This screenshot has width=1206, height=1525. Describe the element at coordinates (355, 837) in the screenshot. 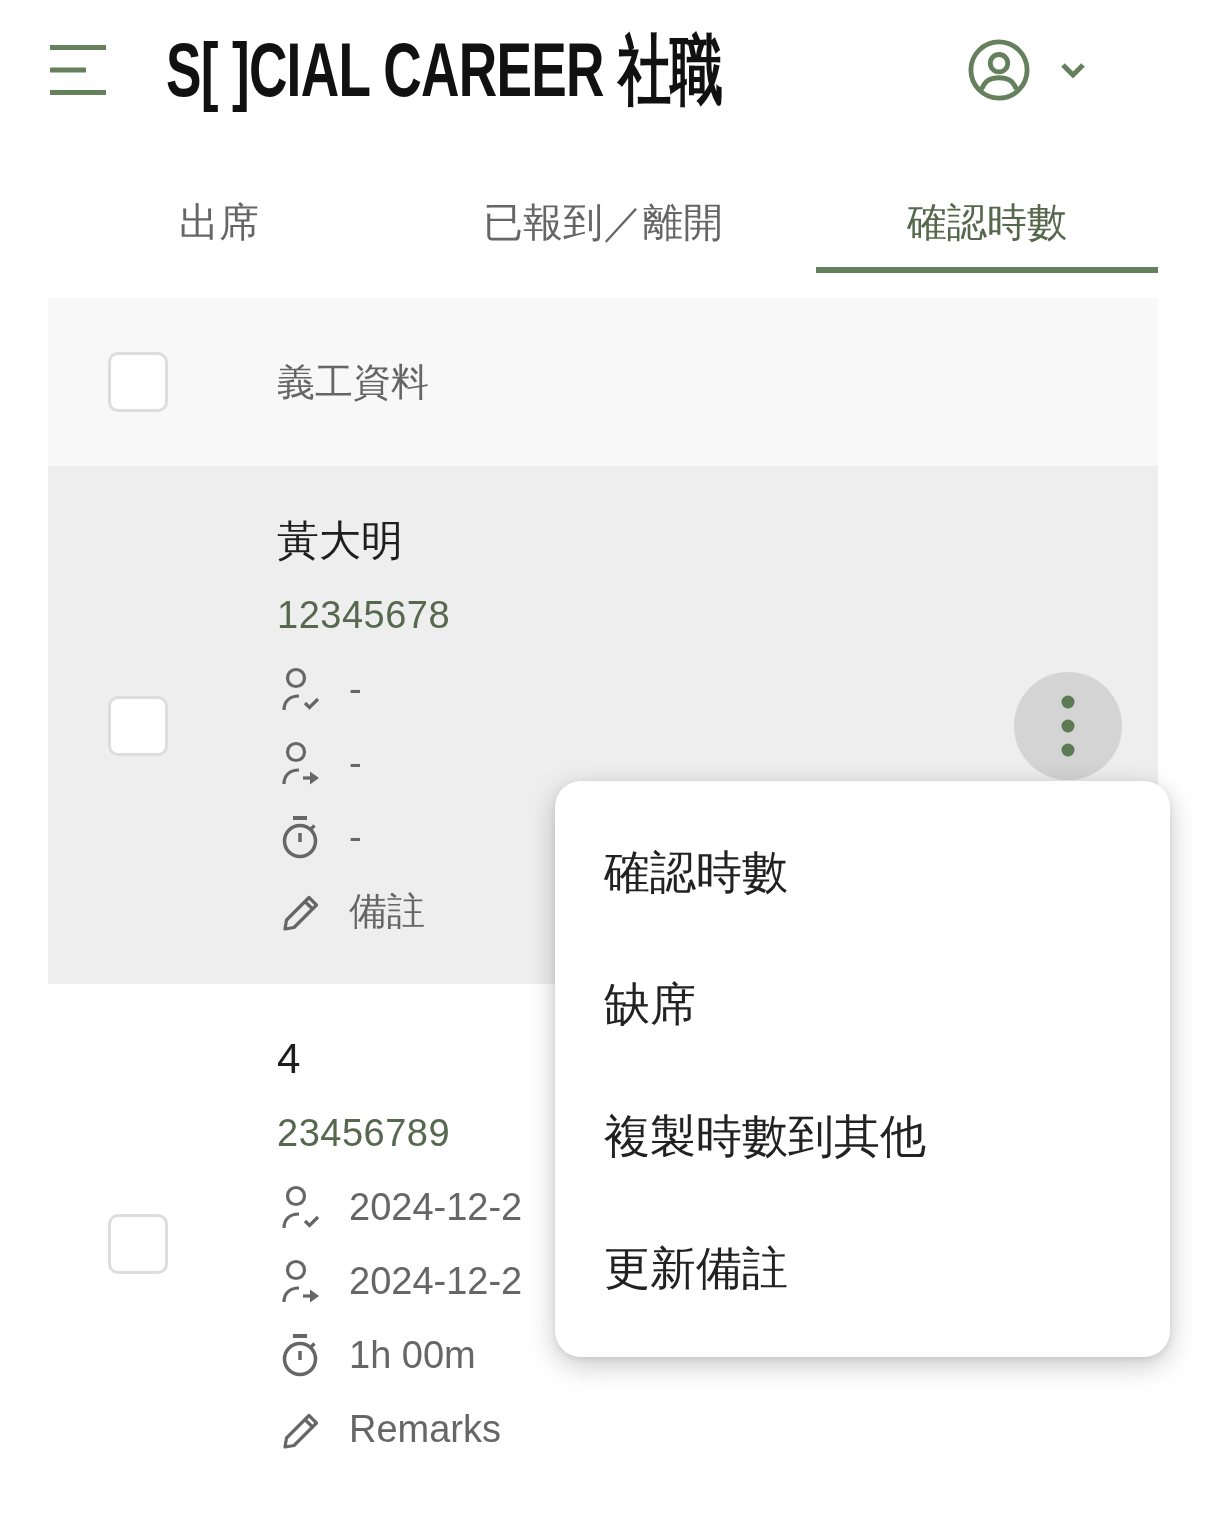

I see `duration-text: -` at that location.